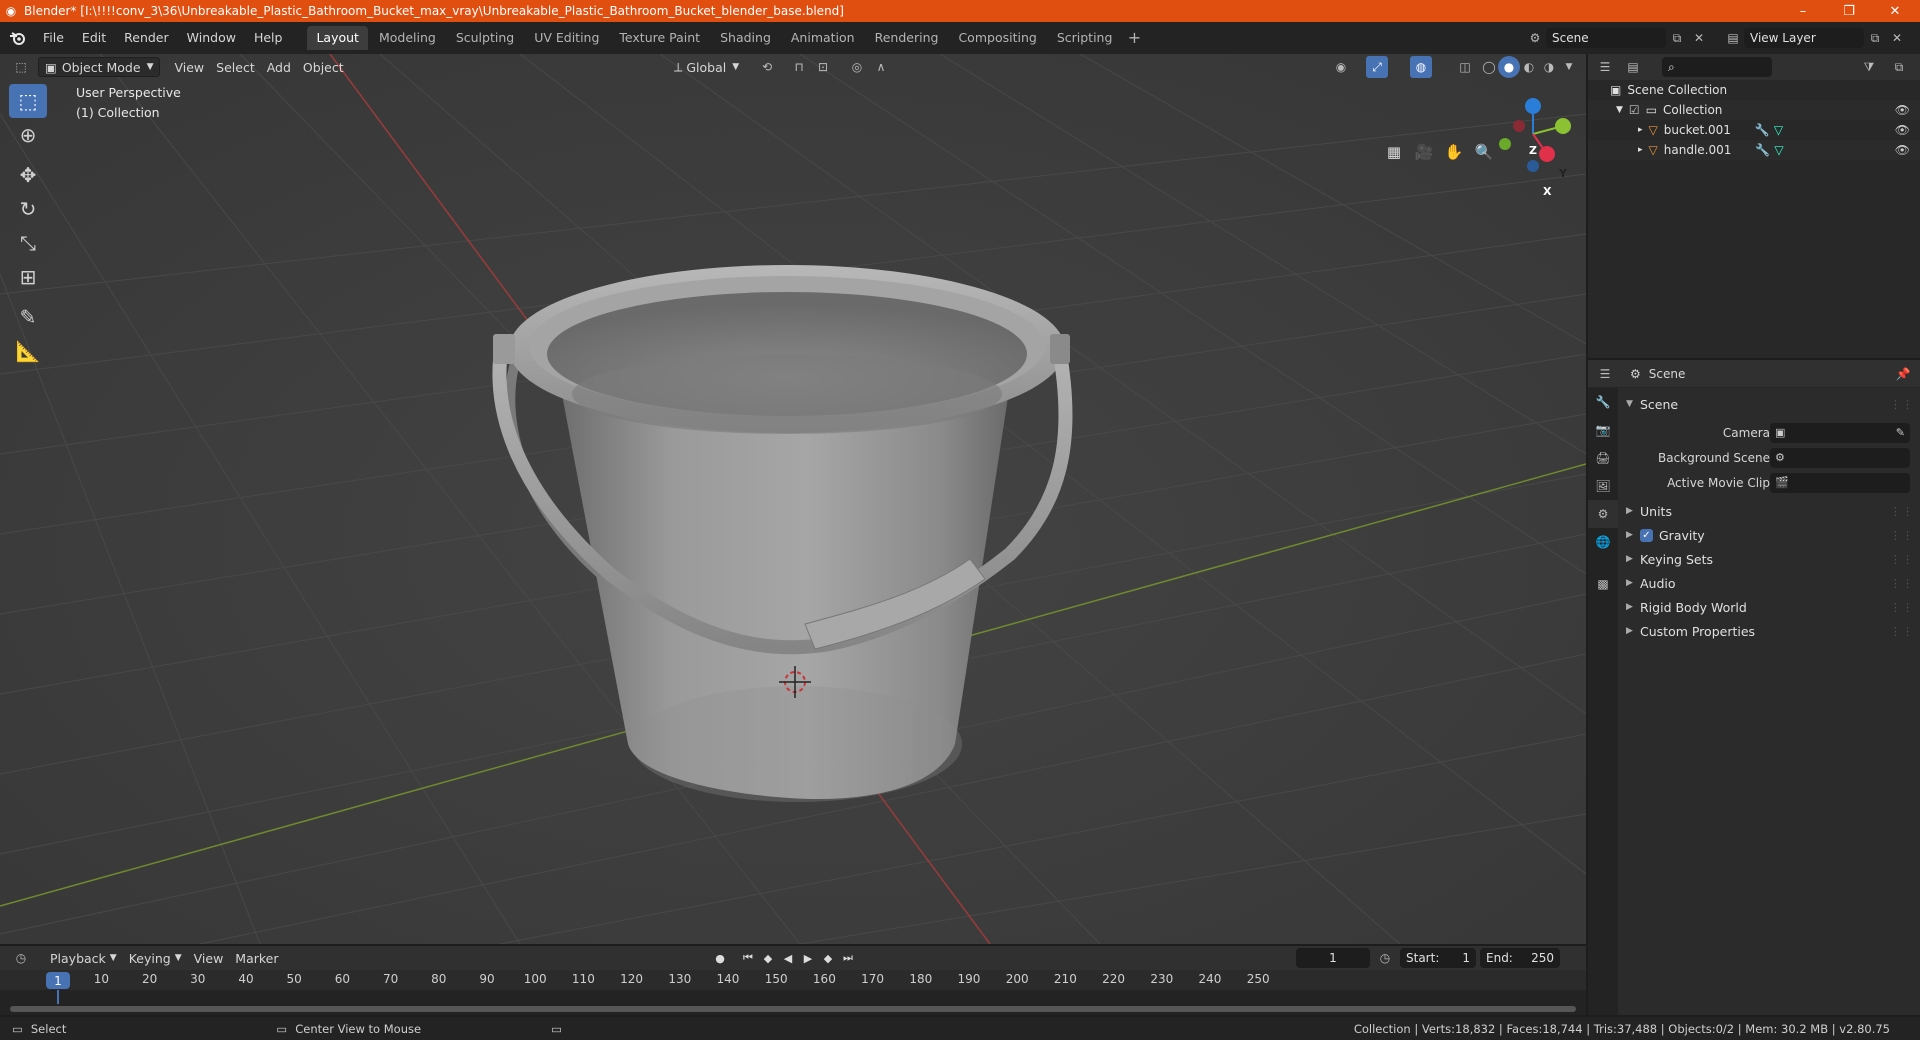 This screenshot has height=1040, width=1920. Describe the element at coordinates (235, 67) in the screenshot. I see `viewport-menu-select: Select` at that location.